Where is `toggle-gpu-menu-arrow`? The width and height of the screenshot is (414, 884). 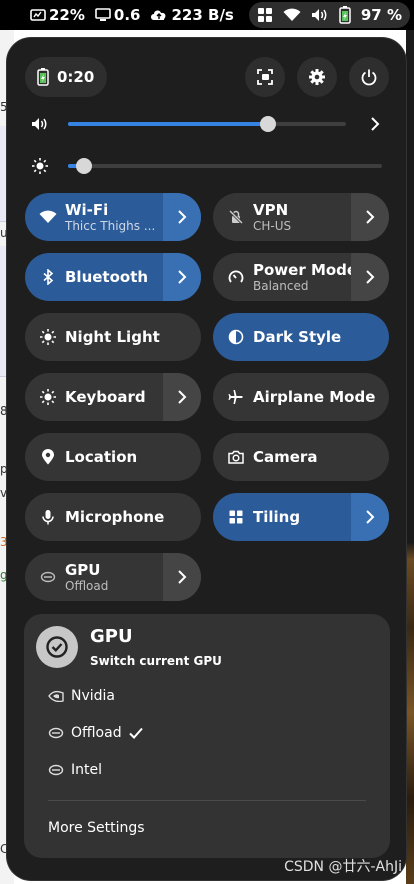 toggle-gpu-menu-arrow is located at coordinates (182, 577).